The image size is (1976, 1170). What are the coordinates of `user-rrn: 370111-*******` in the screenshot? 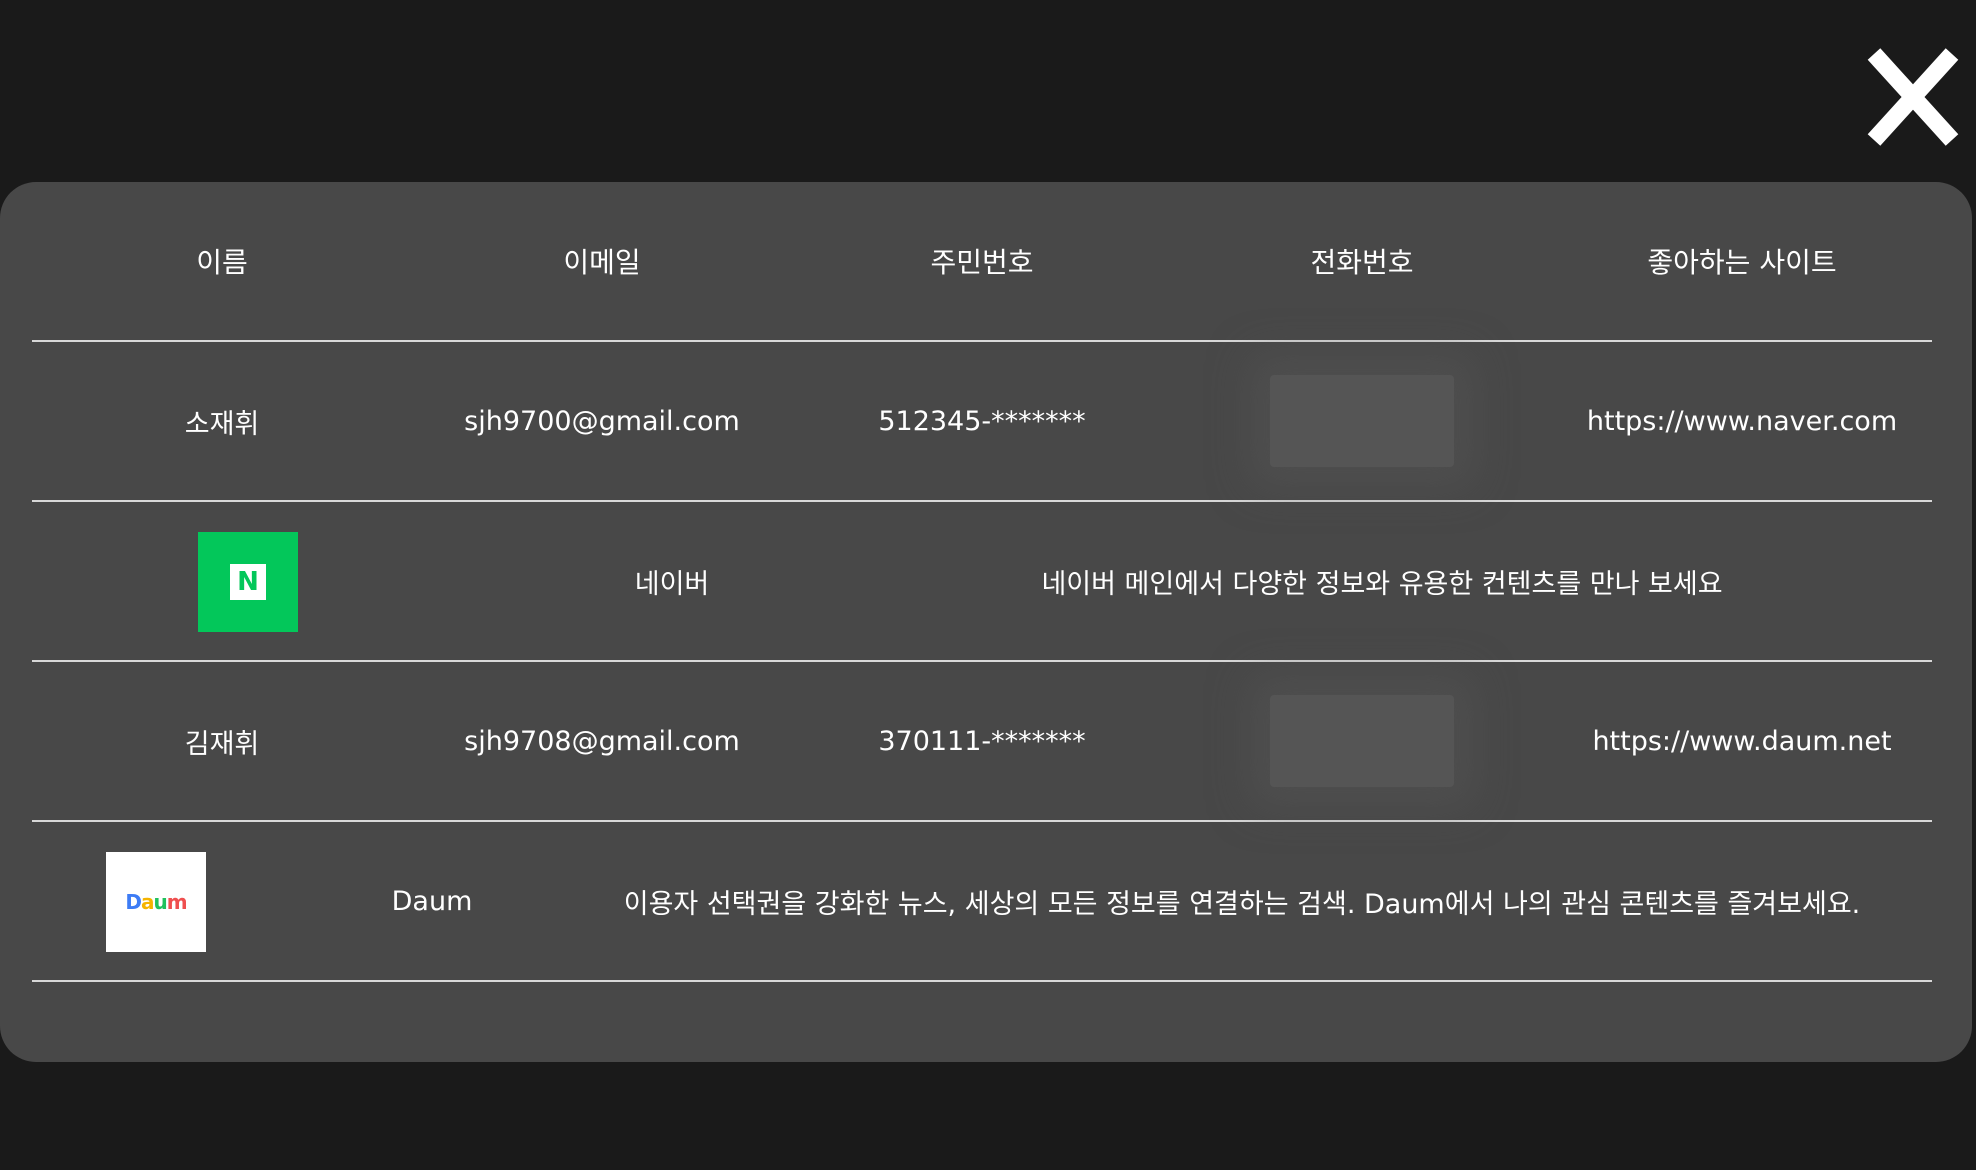 It's located at (982, 741).